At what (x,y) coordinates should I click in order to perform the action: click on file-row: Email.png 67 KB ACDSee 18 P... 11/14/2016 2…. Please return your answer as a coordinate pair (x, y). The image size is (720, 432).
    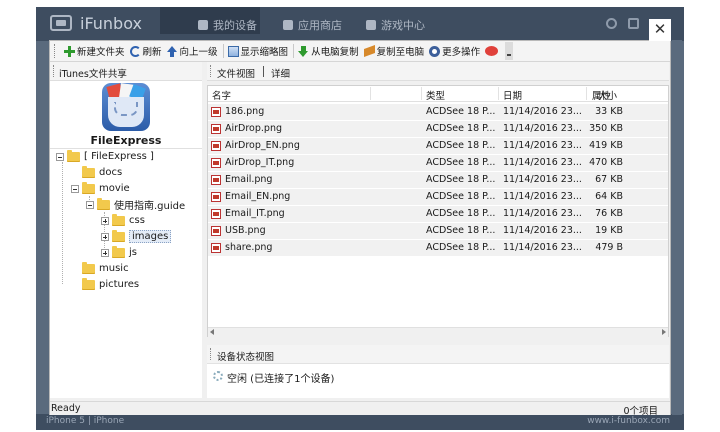
    Looking at the image, I should click on (438, 180).